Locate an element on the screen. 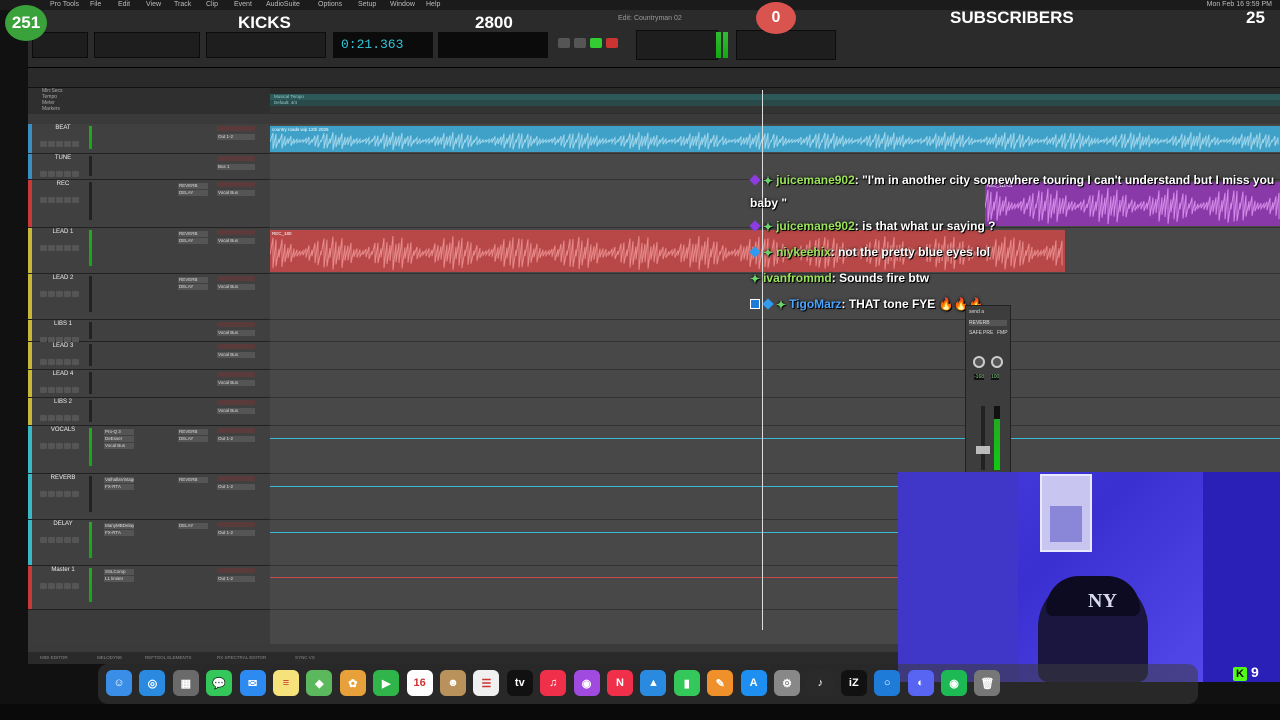  track-tune: TUNE Bus 1 is located at coordinates (149, 167).